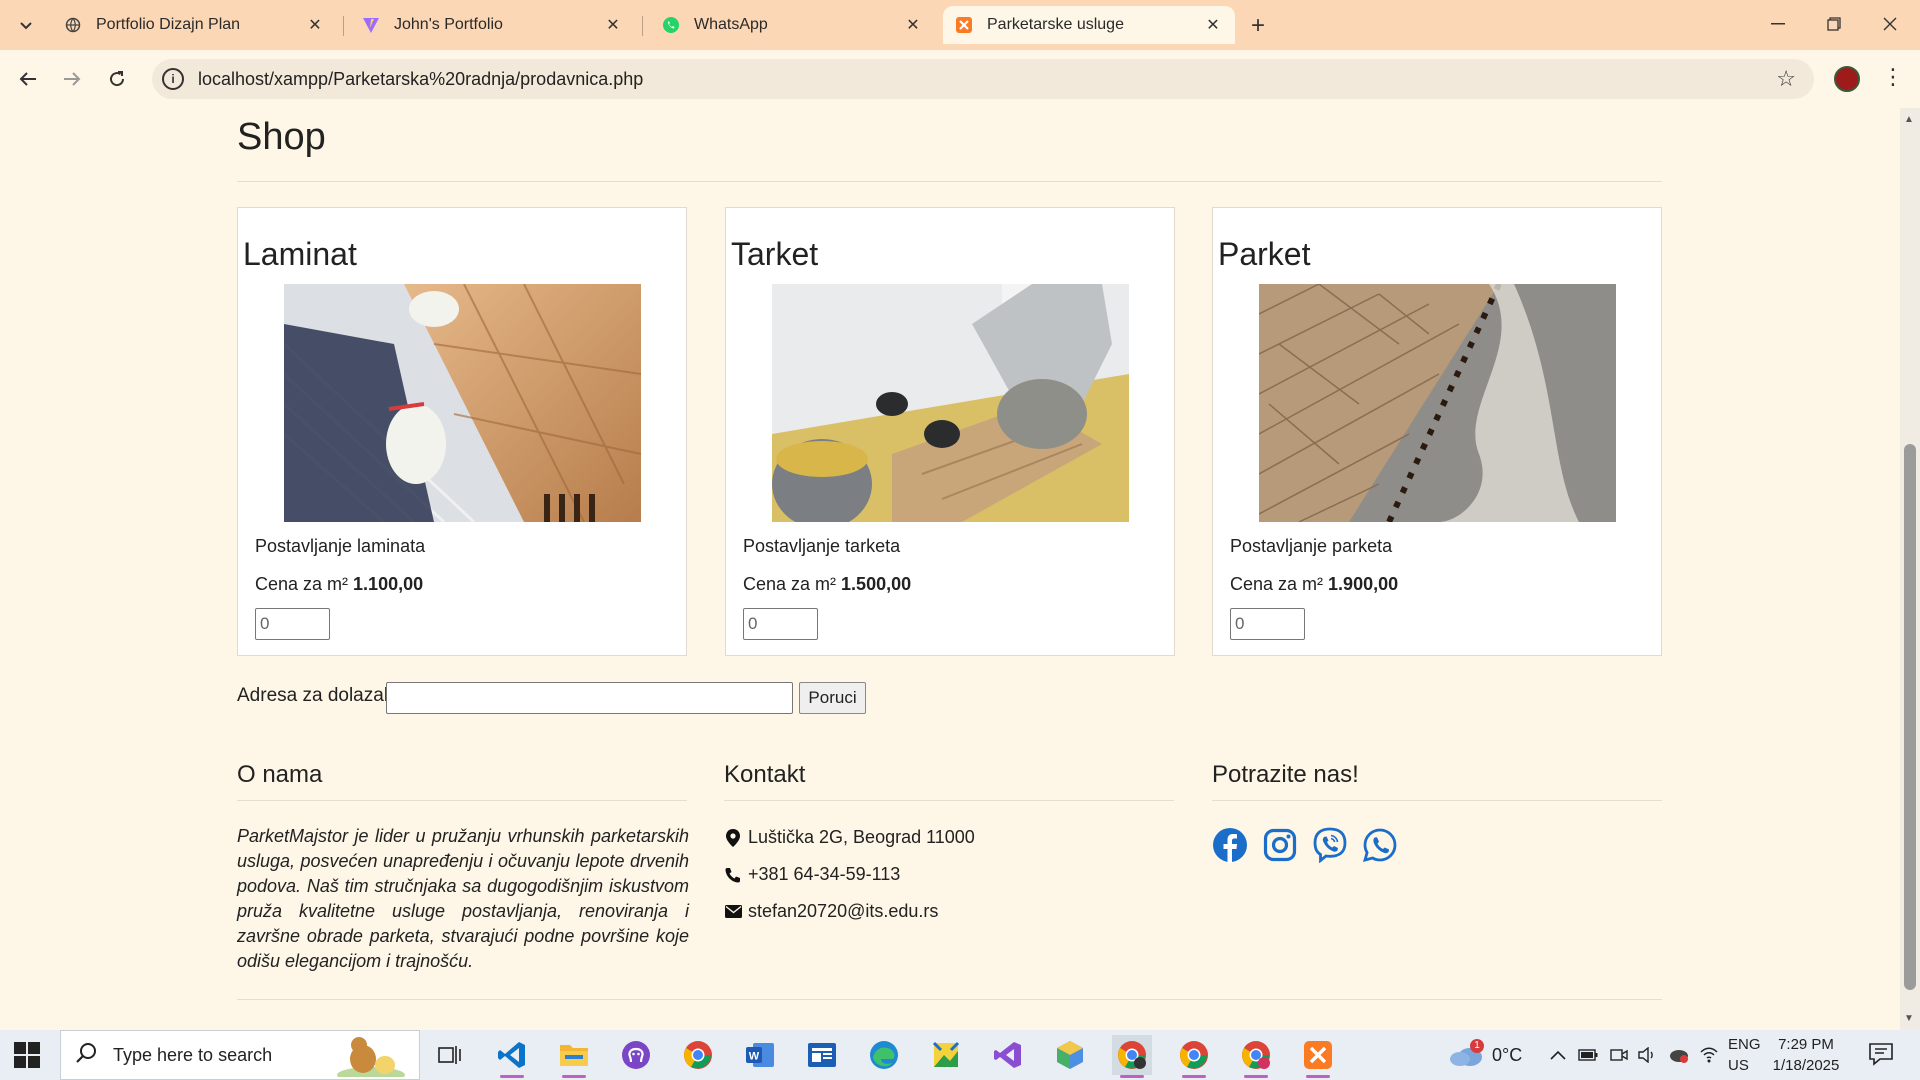 This screenshot has height=1080, width=1920. What do you see at coordinates (1893, 77) in the screenshot?
I see `browser-menu-icon: ⋮` at bounding box center [1893, 77].